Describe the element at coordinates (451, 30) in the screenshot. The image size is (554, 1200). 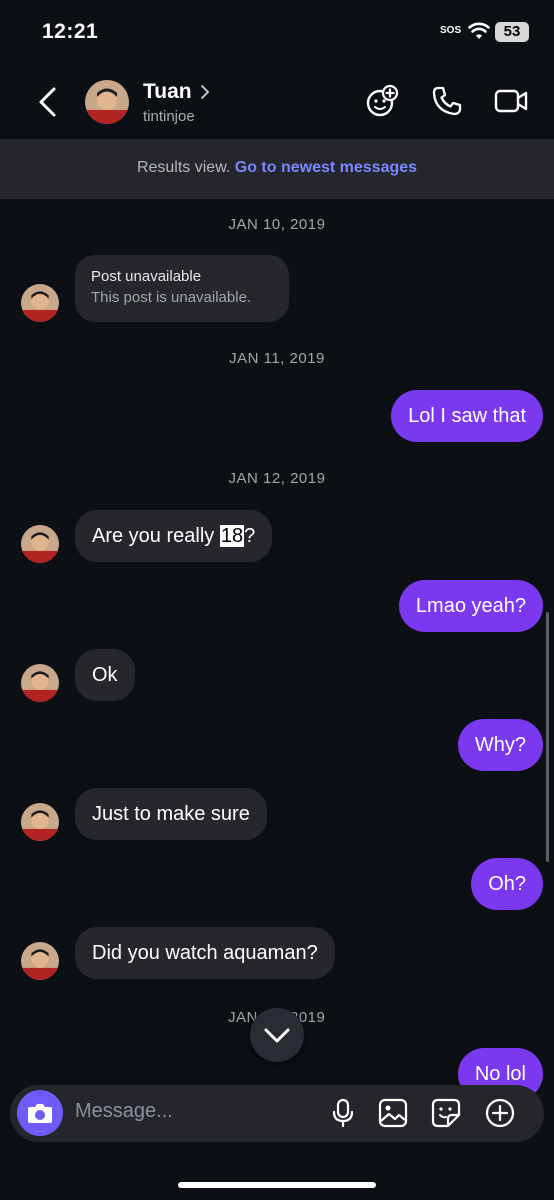
I see `sos-indicator: SOS` at that location.